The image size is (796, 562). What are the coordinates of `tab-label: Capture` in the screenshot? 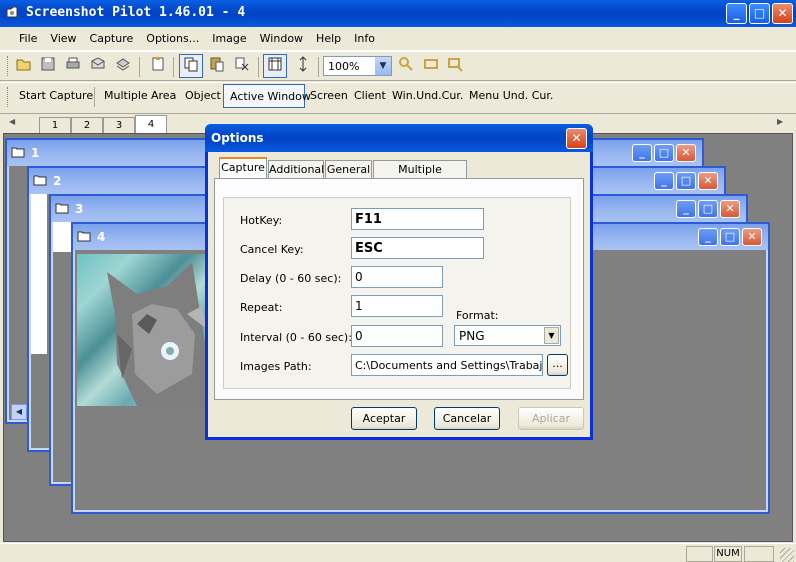 It's located at (243, 167).